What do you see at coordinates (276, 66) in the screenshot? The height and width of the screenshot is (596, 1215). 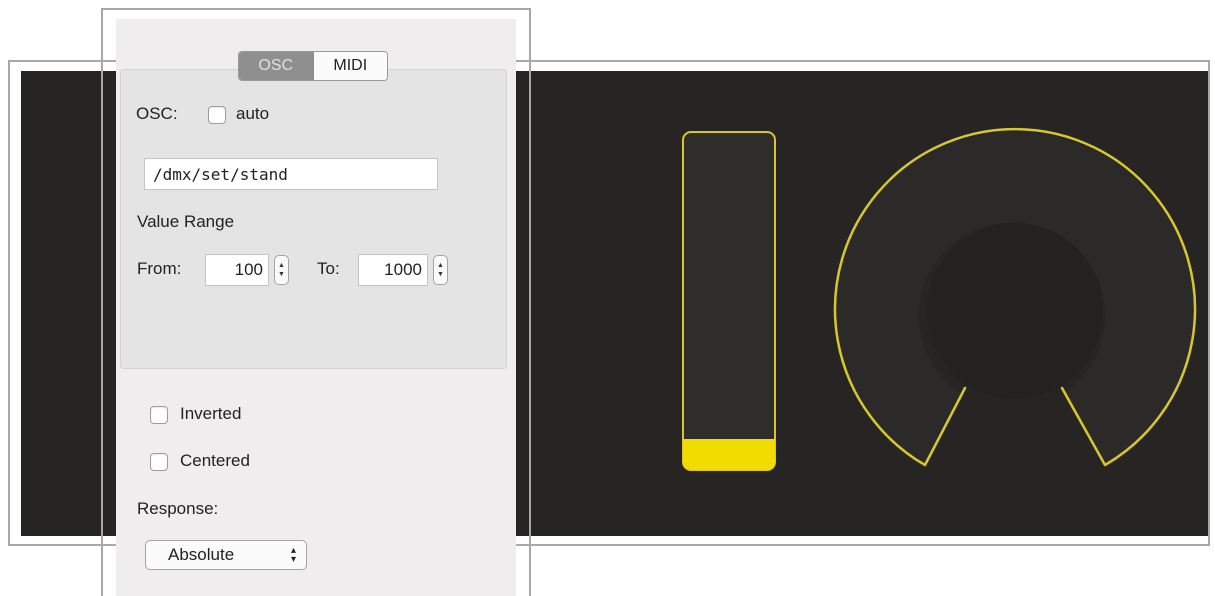 I see `tab-osc: OSC` at bounding box center [276, 66].